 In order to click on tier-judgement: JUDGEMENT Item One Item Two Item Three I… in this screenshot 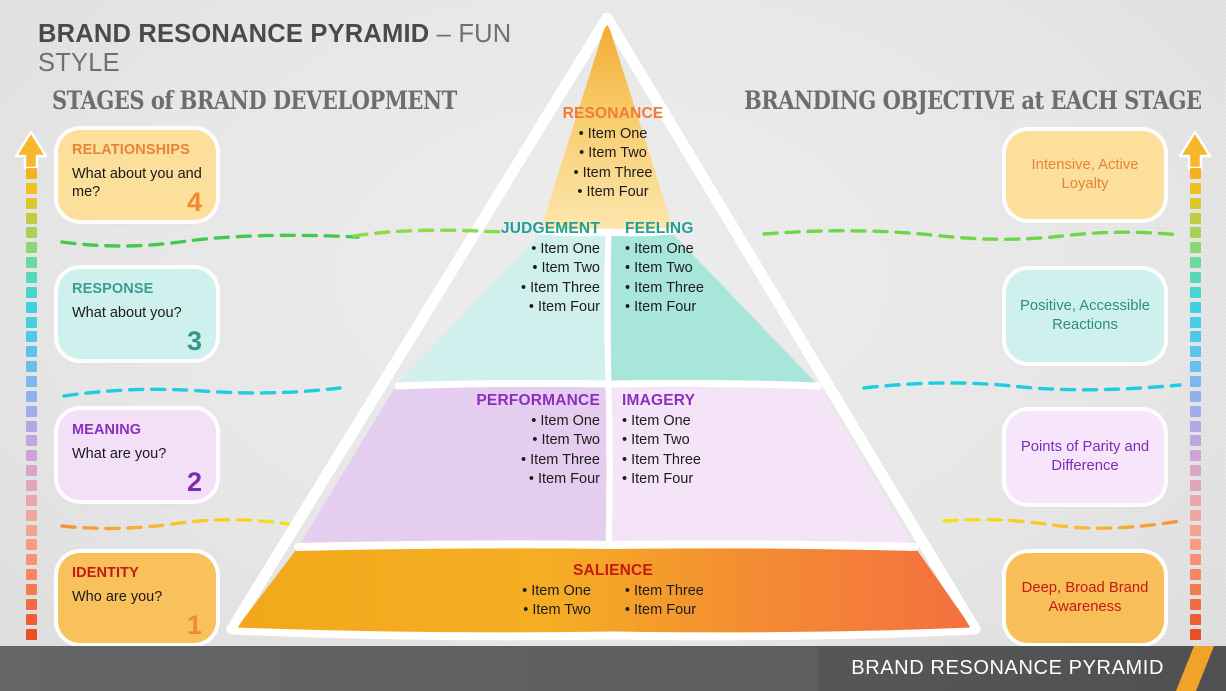, I will do `click(505, 268)`.